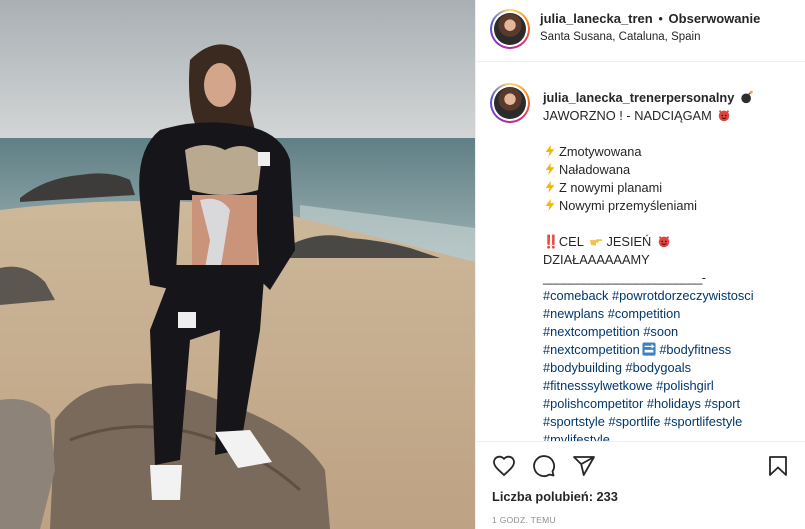 This screenshot has height=529, width=805. I want to click on hashtag-link: #newplans, so click(573, 313).